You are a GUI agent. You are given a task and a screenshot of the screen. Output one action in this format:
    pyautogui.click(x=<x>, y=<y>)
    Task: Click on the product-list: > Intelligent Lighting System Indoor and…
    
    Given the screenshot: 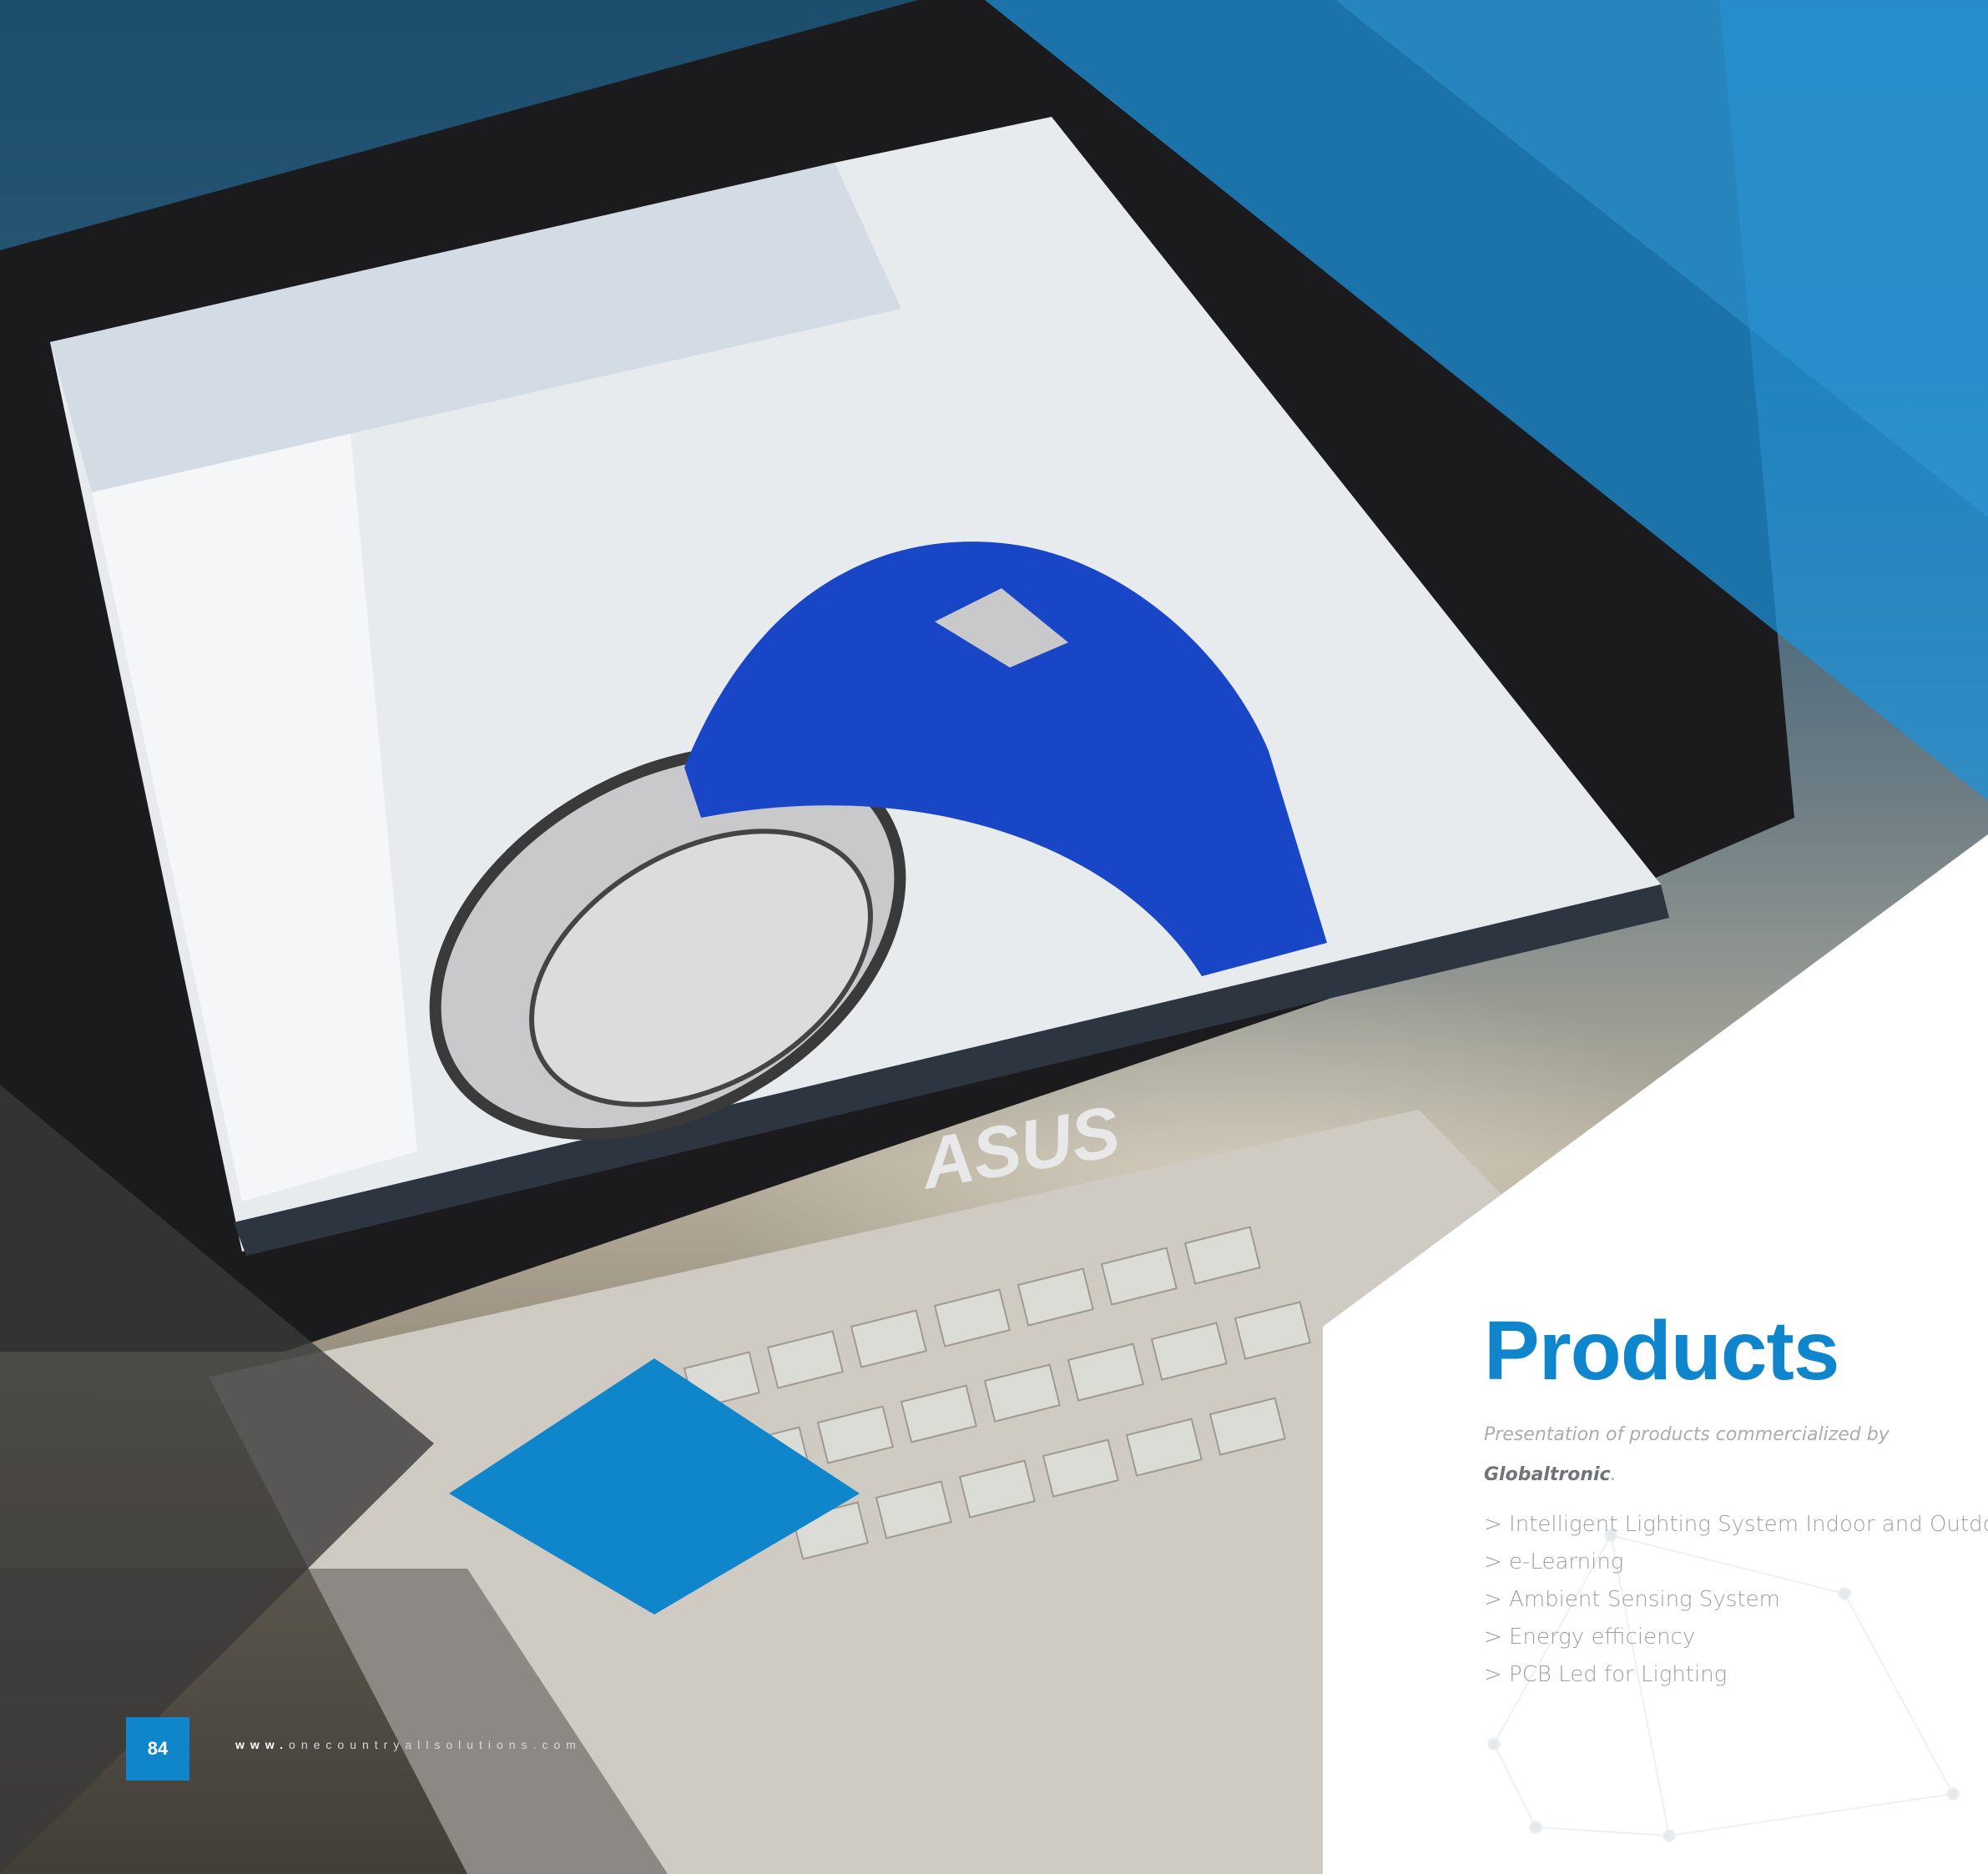 What is the action you would take?
    pyautogui.click(x=1736, y=1600)
    